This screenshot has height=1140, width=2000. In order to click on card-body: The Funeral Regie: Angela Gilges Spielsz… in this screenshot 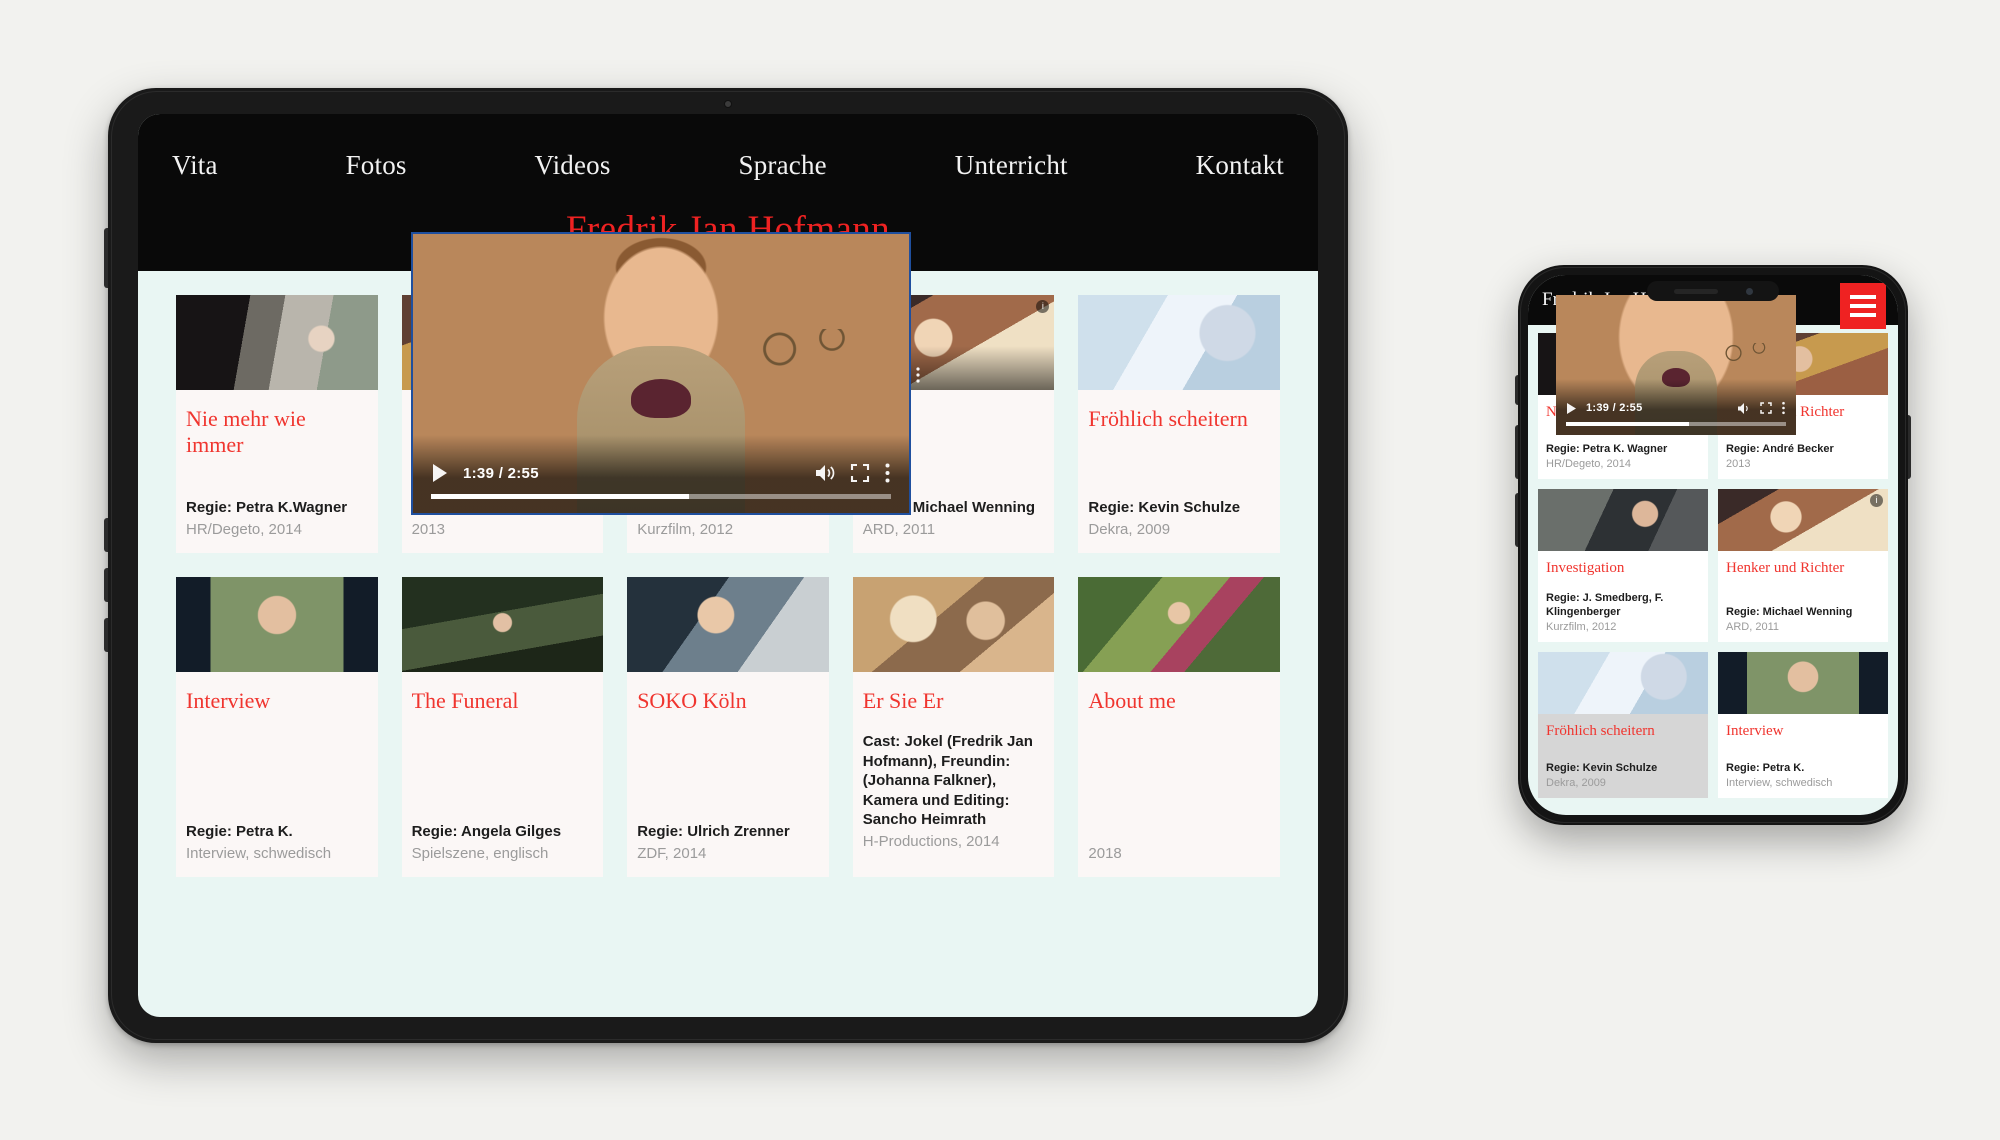, I will do `click(503, 774)`.